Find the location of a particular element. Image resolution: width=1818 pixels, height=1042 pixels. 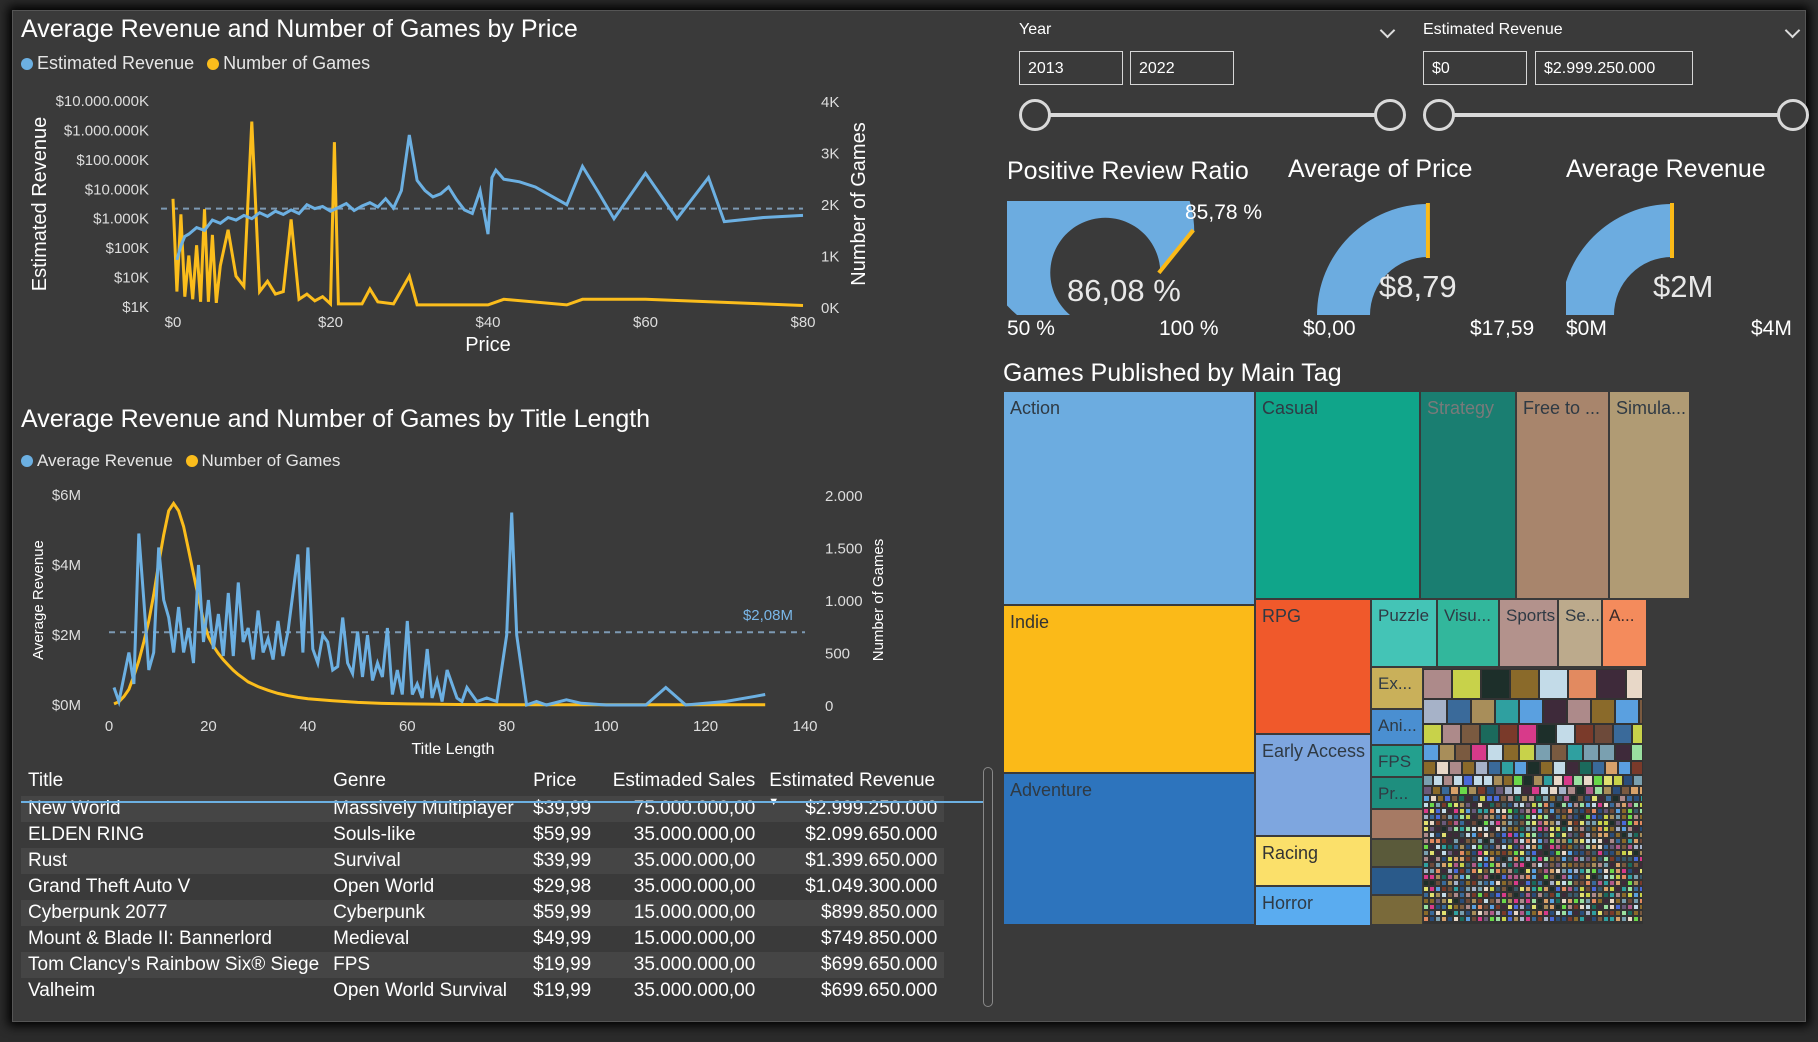

col-header-price: Price is located at coordinates (562, 781).